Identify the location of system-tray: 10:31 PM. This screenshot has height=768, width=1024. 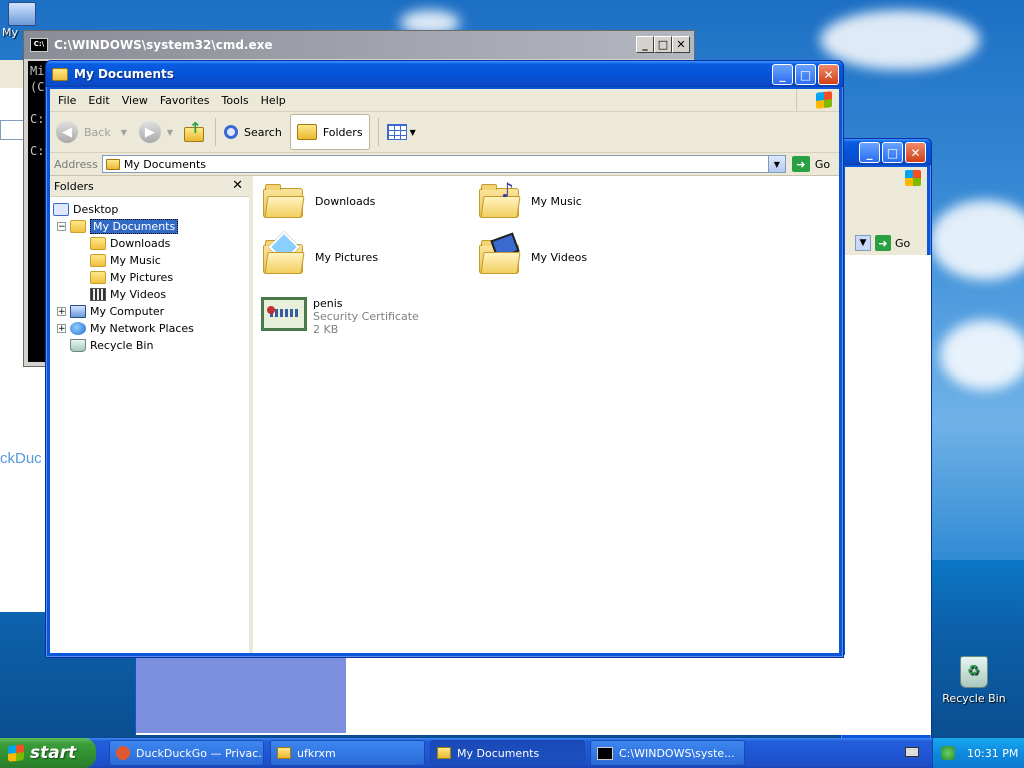
(978, 753).